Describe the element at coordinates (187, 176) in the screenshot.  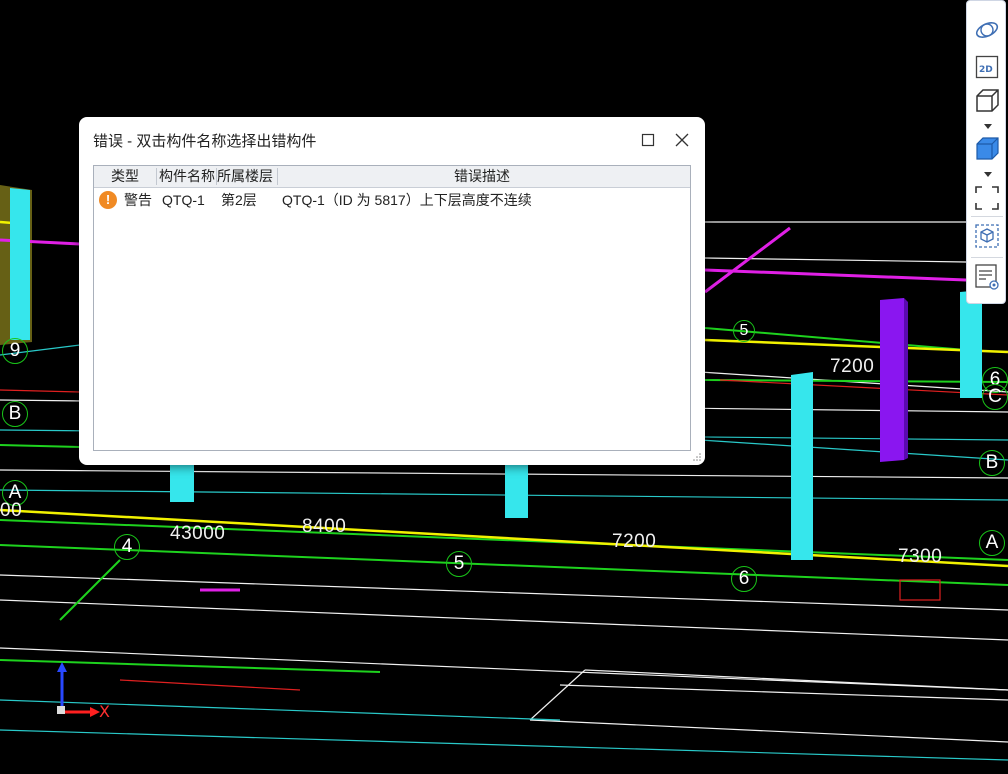
I see `column-header-component-name: 构件名称` at that location.